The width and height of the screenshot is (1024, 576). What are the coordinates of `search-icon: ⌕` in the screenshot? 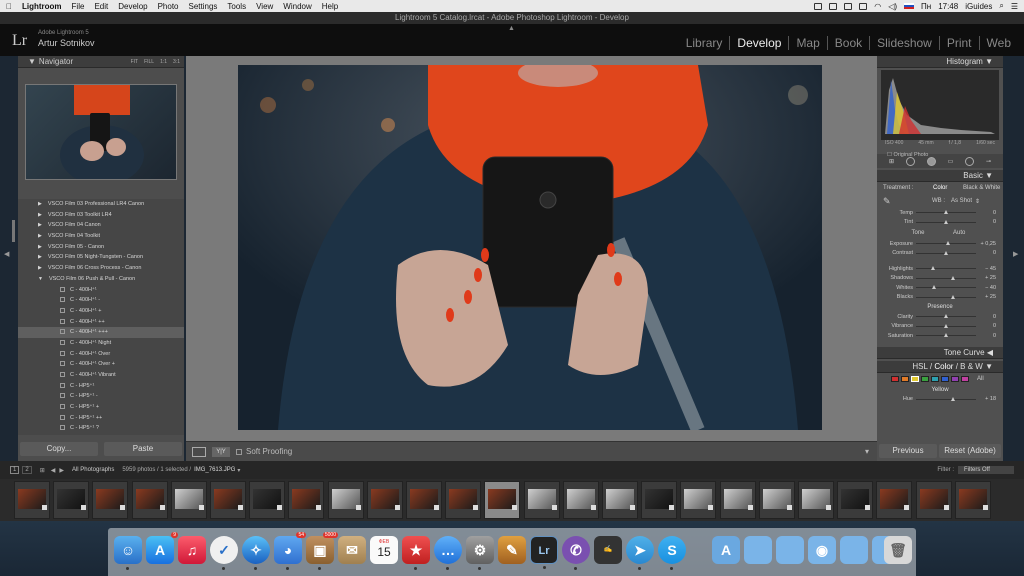 It's located at (1001, 6).